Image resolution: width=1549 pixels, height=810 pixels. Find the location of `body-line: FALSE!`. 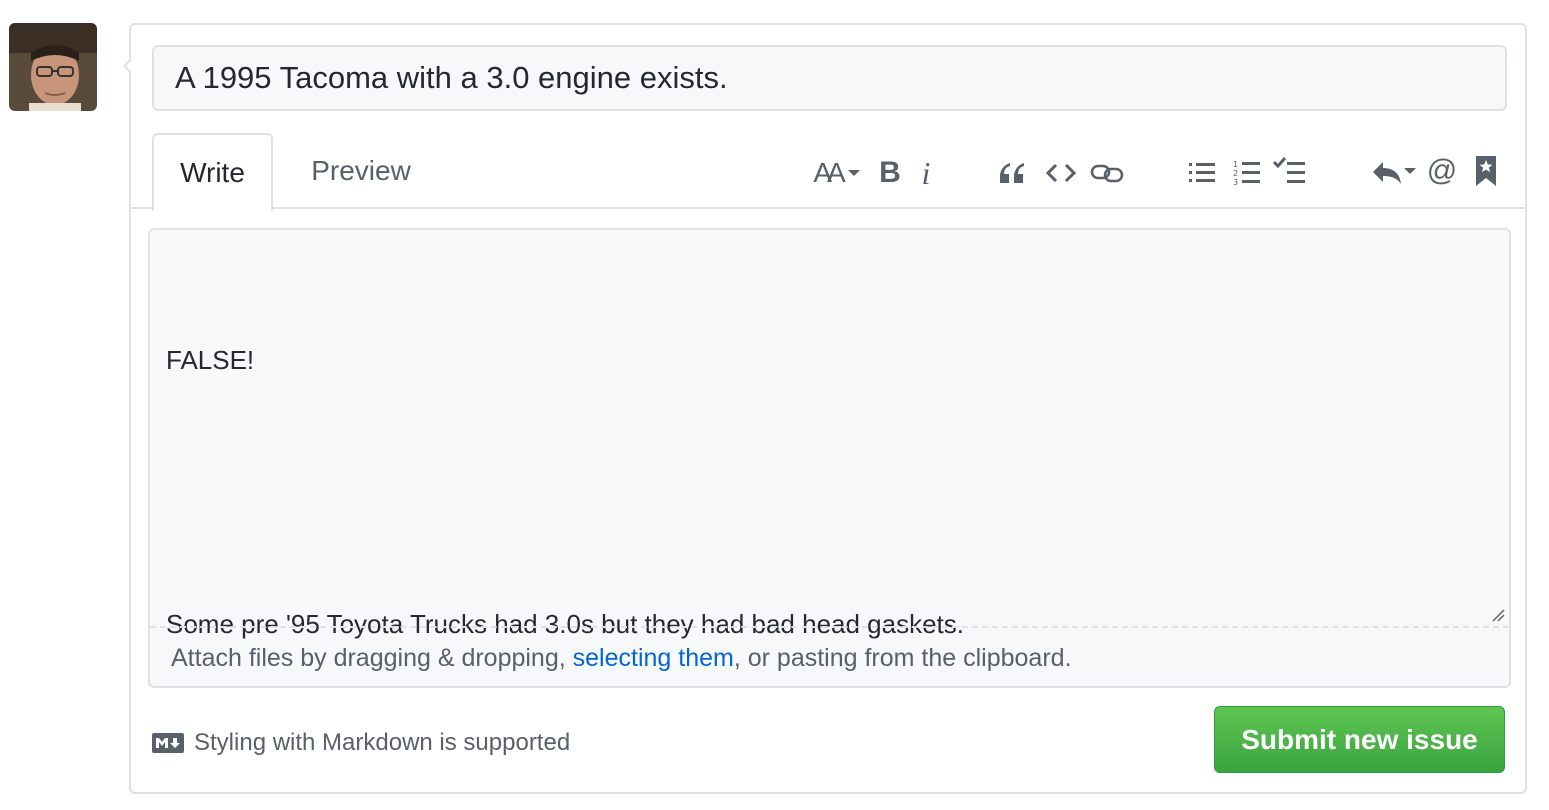

body-line: FALSE! is located at coordinates (210, 360).